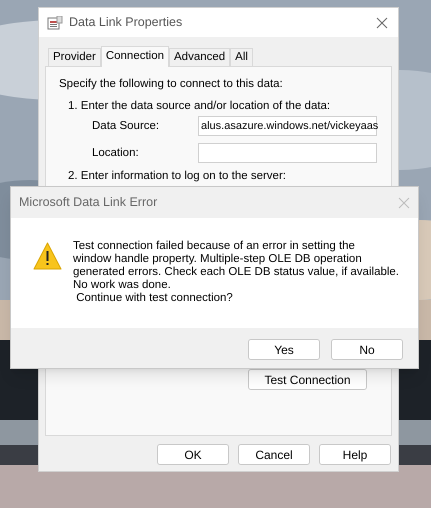  Describe the element at coordinates (193, 454) in the screenshot. I see `dialog-button: OK` at that location.